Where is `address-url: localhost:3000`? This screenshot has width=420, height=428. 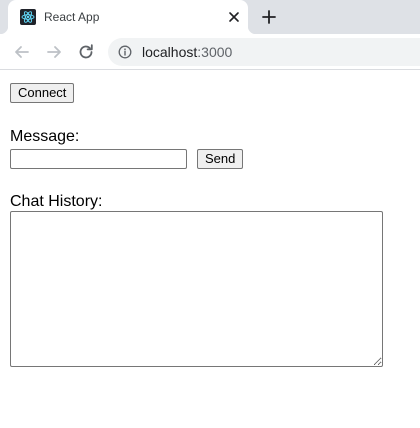 address-url: localhost:3000 is located at coordinates (187, 52).